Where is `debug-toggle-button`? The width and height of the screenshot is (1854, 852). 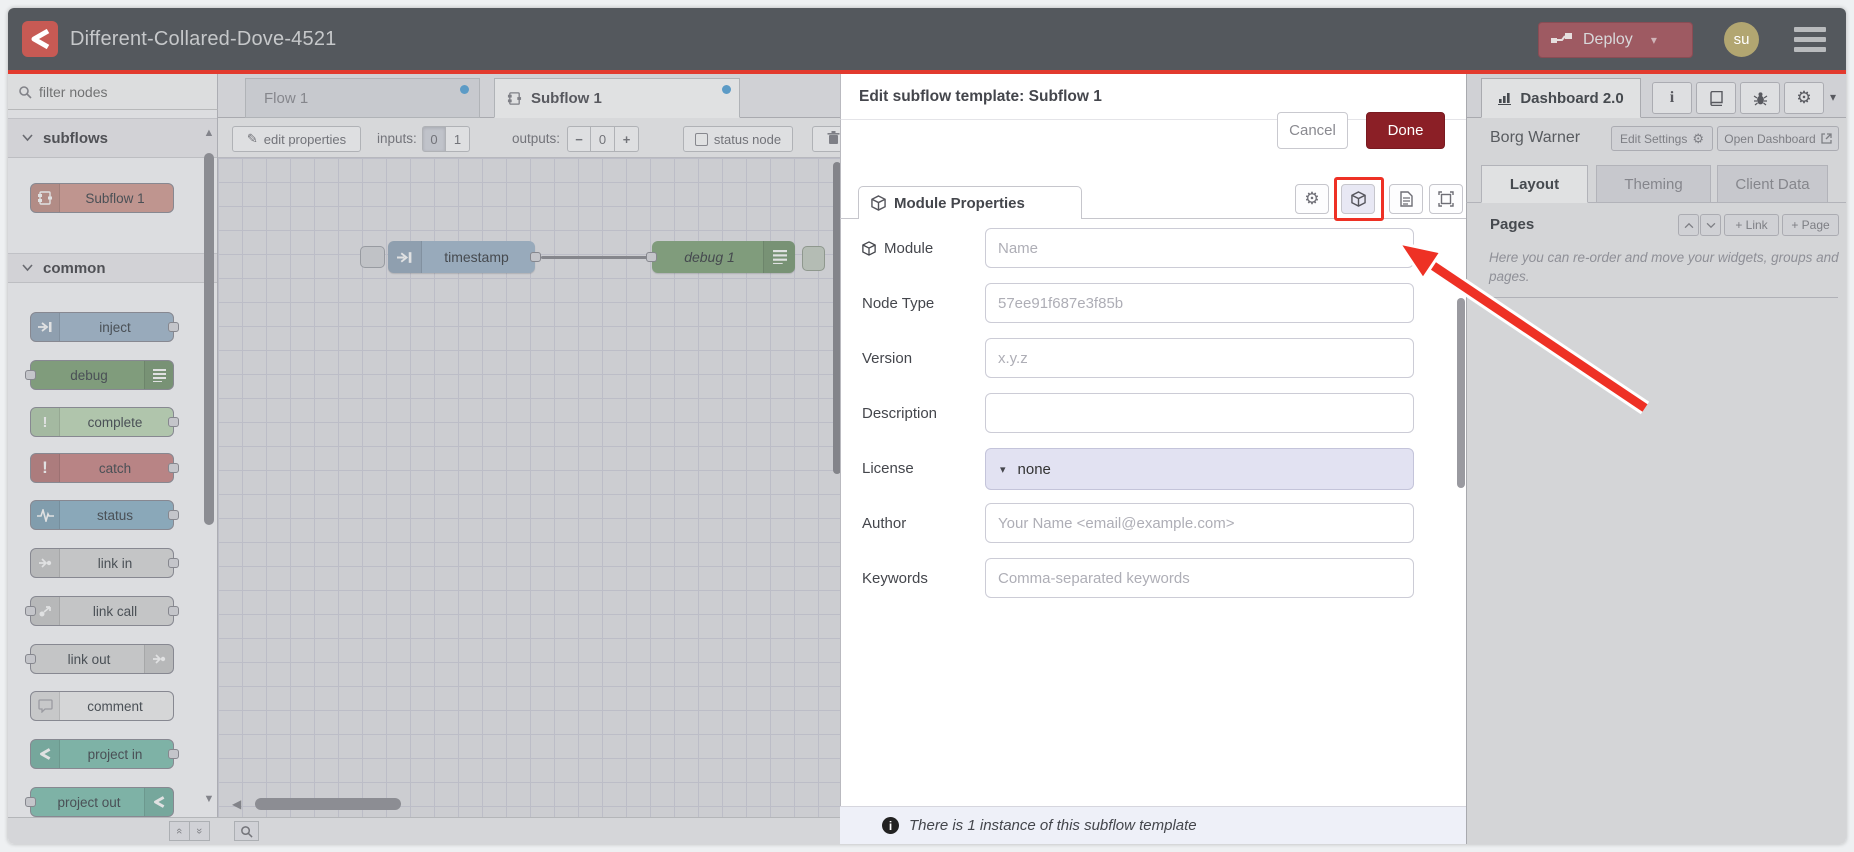
debug-toggle-button is located at coordinates (813, 258).